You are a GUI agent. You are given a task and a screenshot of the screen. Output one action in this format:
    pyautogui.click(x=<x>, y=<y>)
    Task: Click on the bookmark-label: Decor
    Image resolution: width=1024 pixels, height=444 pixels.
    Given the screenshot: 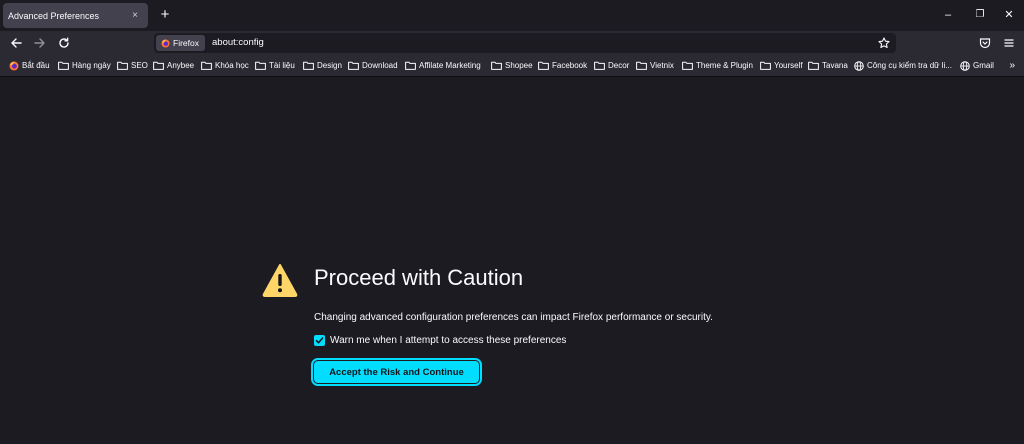 What is the action you would take?
    pyautogui.click(x=619, y=65)
    